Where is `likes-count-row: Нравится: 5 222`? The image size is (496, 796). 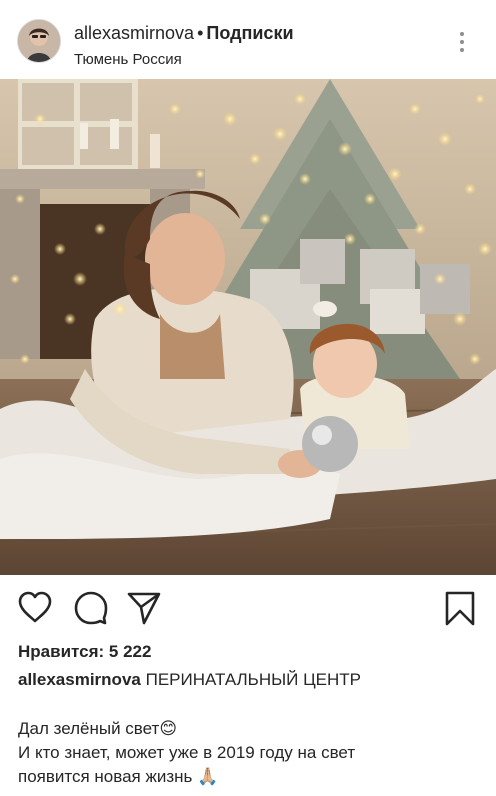 likes-count-row: Нравится: 5 222 is located at coordinates (84, 652).